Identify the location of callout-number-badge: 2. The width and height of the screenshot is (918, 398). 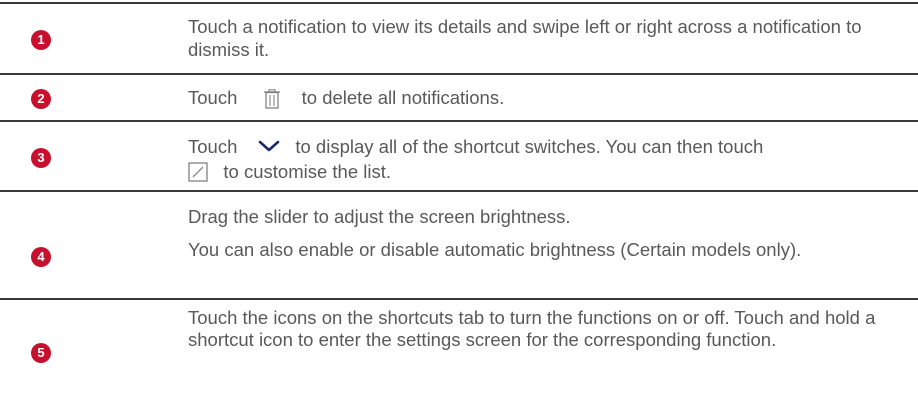
(41, 99).